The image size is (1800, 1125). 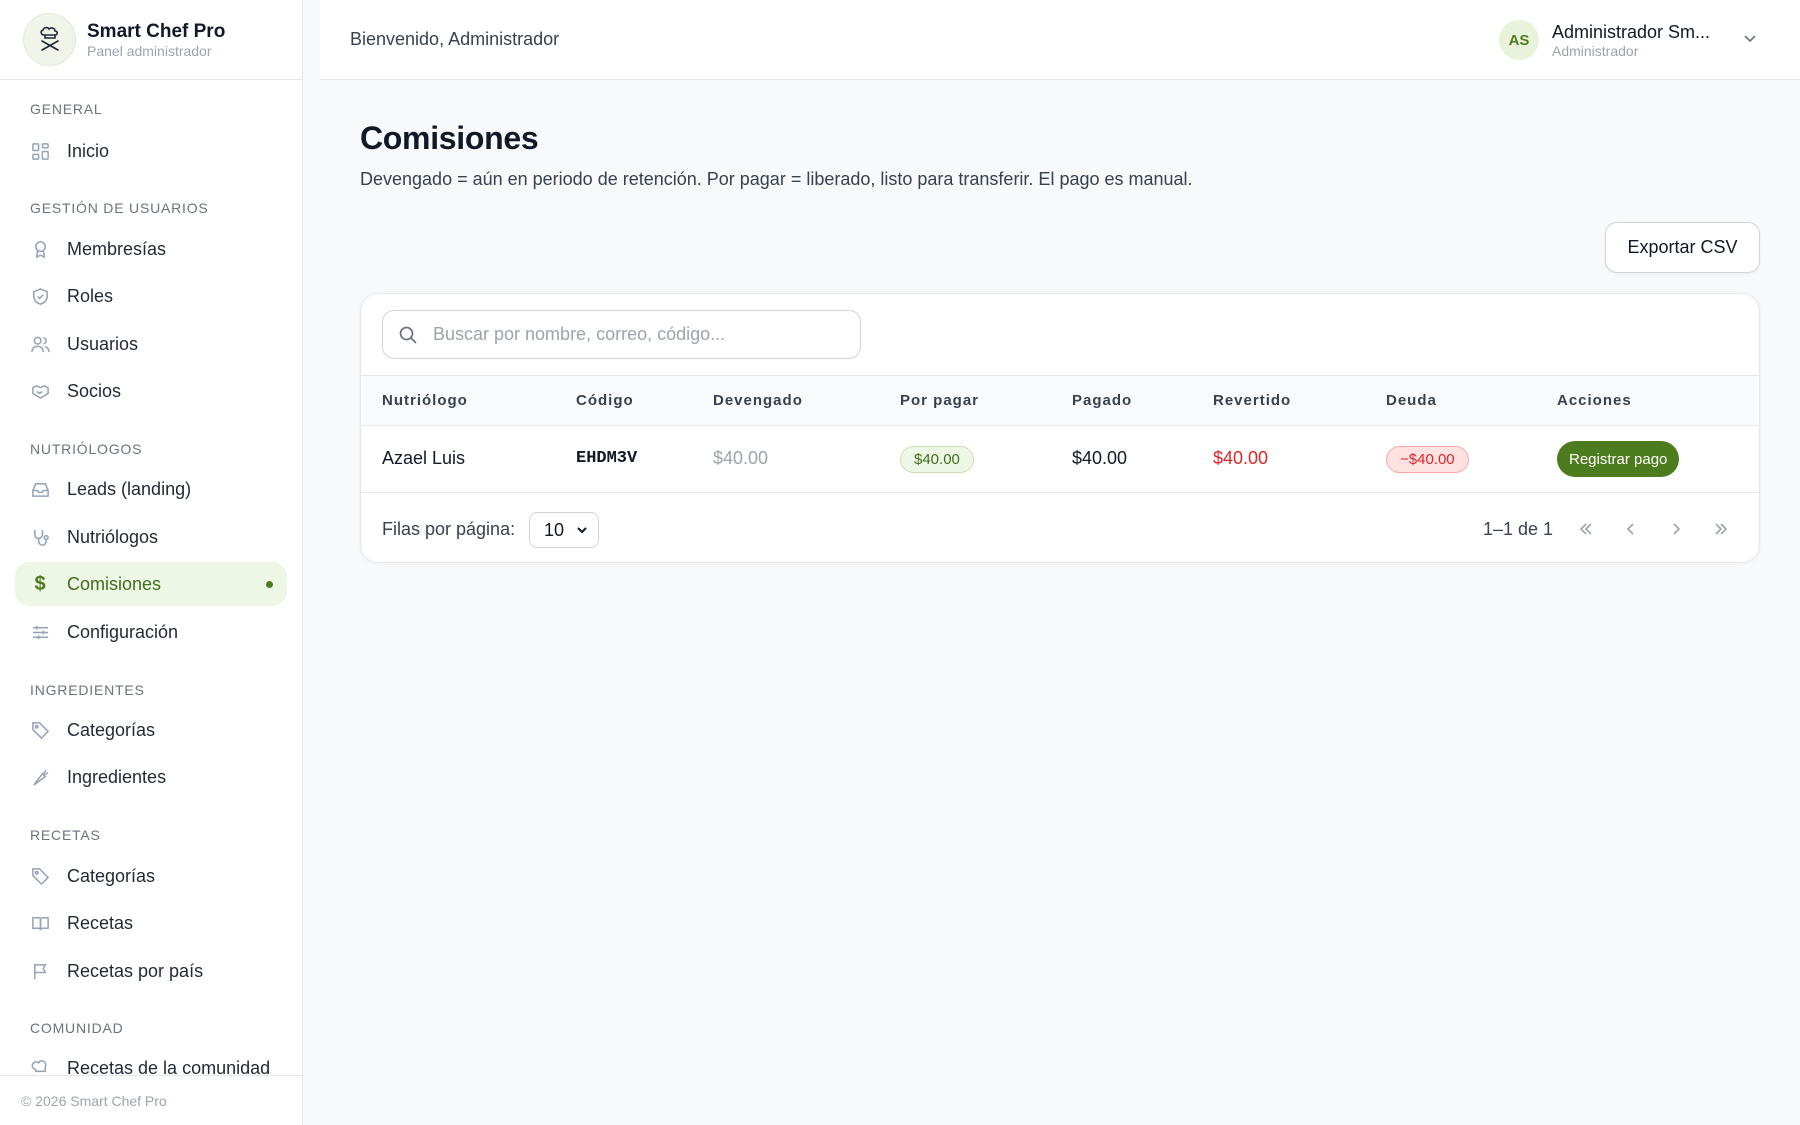 What do you see at coordinates (1060, 528) in the screenshot?
I see `table-pagination: Filas por página: 10 1–1 de 1` at bounding box center [1060, 528].